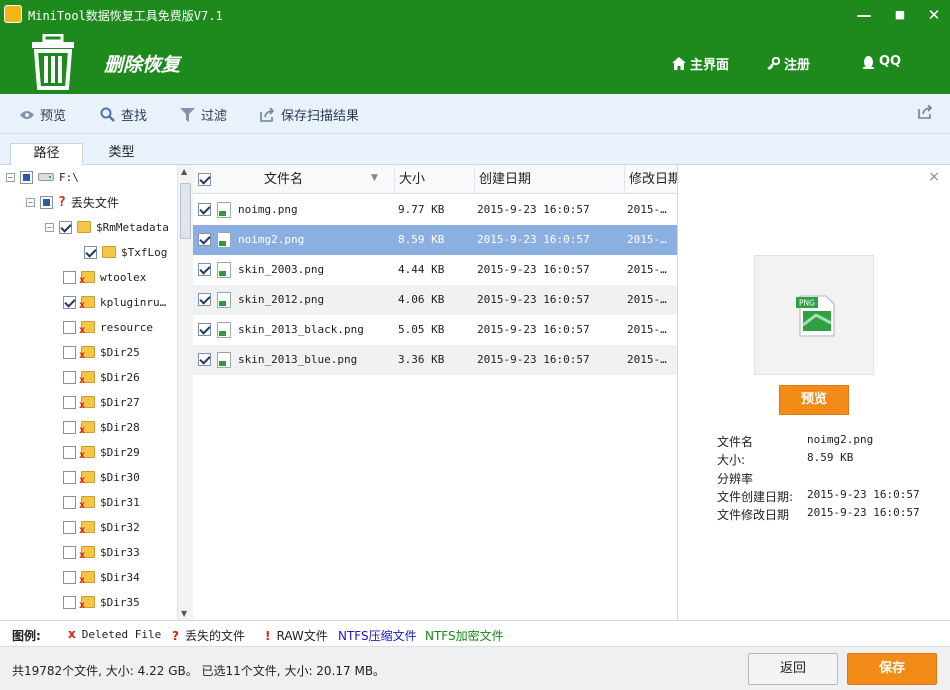 The image size is (950, 690). Describe the element at coordinates (101, 477) in the screenshot. I see `tree-node-folder: x $Dir30` at that location.